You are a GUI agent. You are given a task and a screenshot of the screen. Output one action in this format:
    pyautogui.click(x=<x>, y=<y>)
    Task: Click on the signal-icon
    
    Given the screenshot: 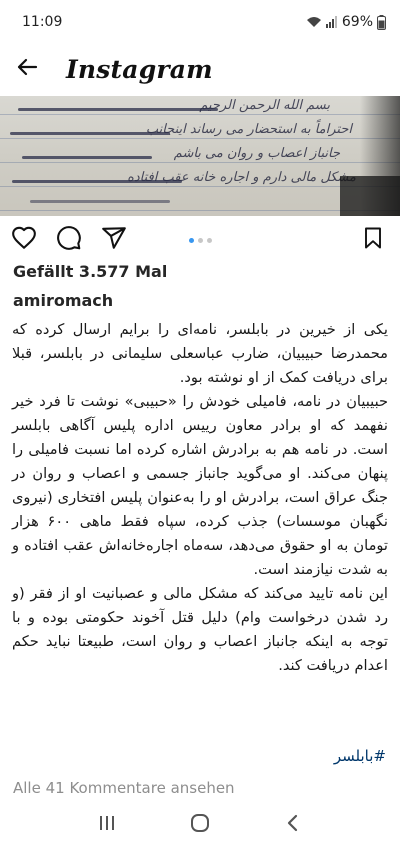 What is the action you would take?
    pyautogui.click(x=331, y=22)
    